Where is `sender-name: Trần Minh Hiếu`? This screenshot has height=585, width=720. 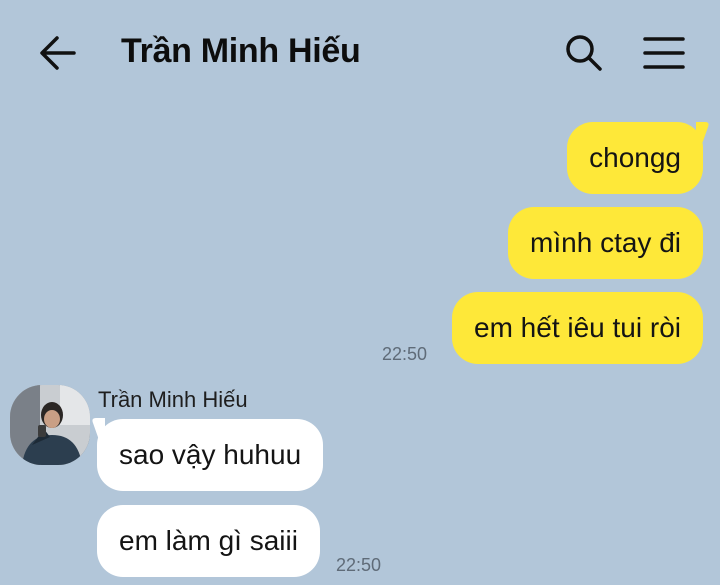 sender-name: Trần Minh Hiếu is located at coordinates (173, 399).